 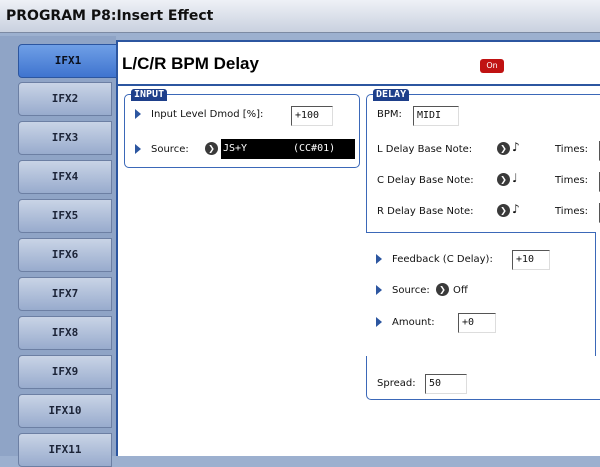 I want to click on fb-source-triangle-icon, so click(x=379, y=290).